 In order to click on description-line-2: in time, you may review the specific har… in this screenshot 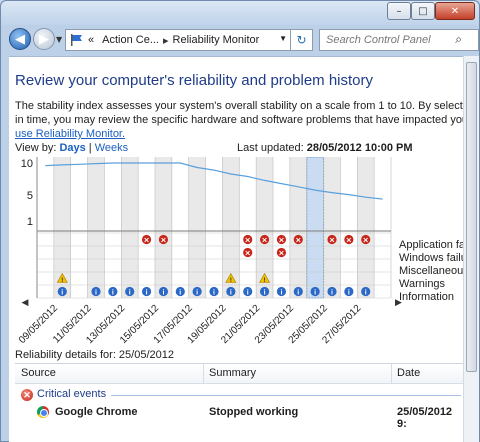, I will do `click(239, 120)`.